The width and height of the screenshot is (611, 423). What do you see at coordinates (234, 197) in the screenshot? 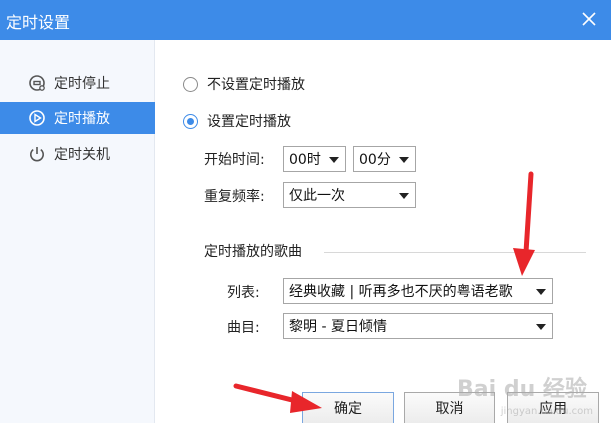
I see `repeat-label: 重复频率:` at bounding box center [234, 197].